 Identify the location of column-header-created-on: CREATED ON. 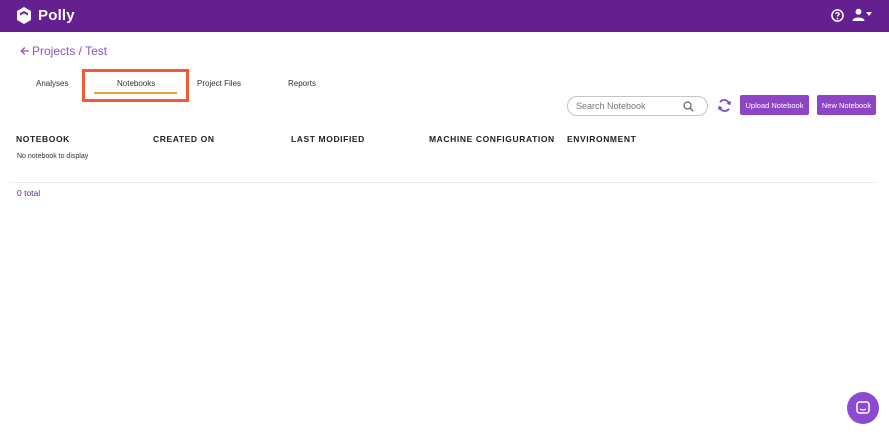
(184, 139).